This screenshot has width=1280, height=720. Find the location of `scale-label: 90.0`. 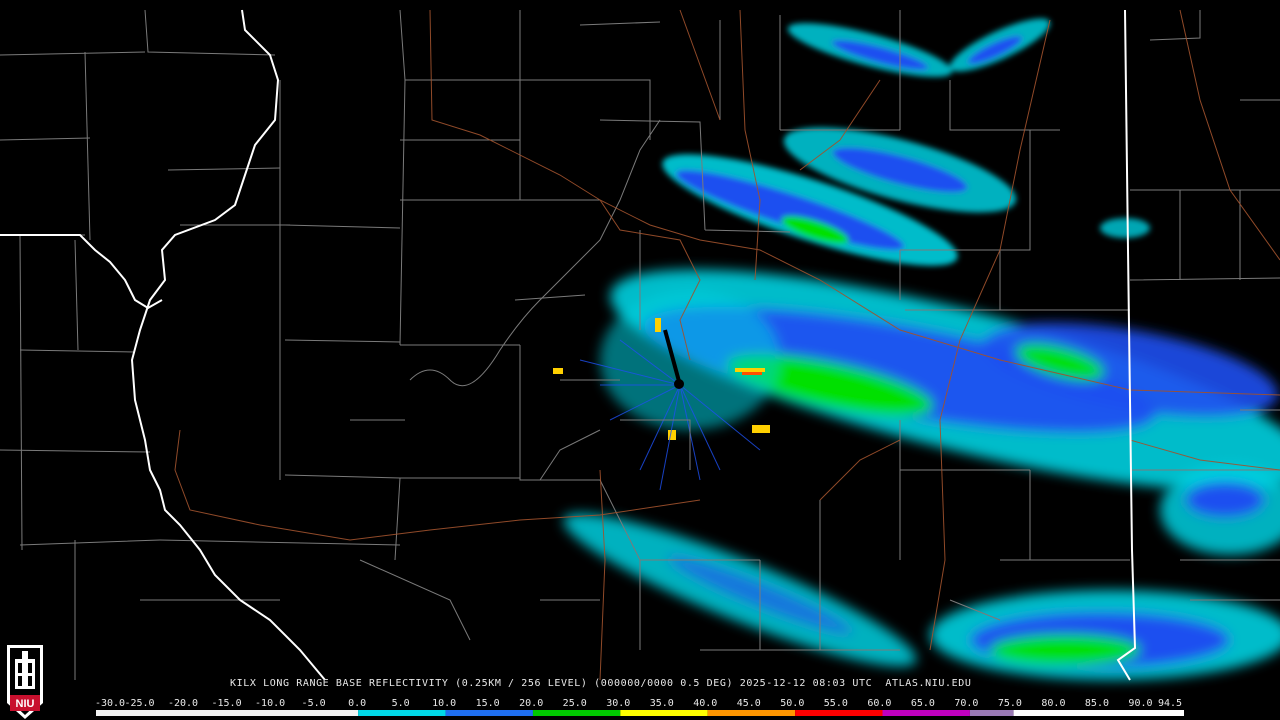

scale-label: 90.0 is located at coordinates (1140, 703).